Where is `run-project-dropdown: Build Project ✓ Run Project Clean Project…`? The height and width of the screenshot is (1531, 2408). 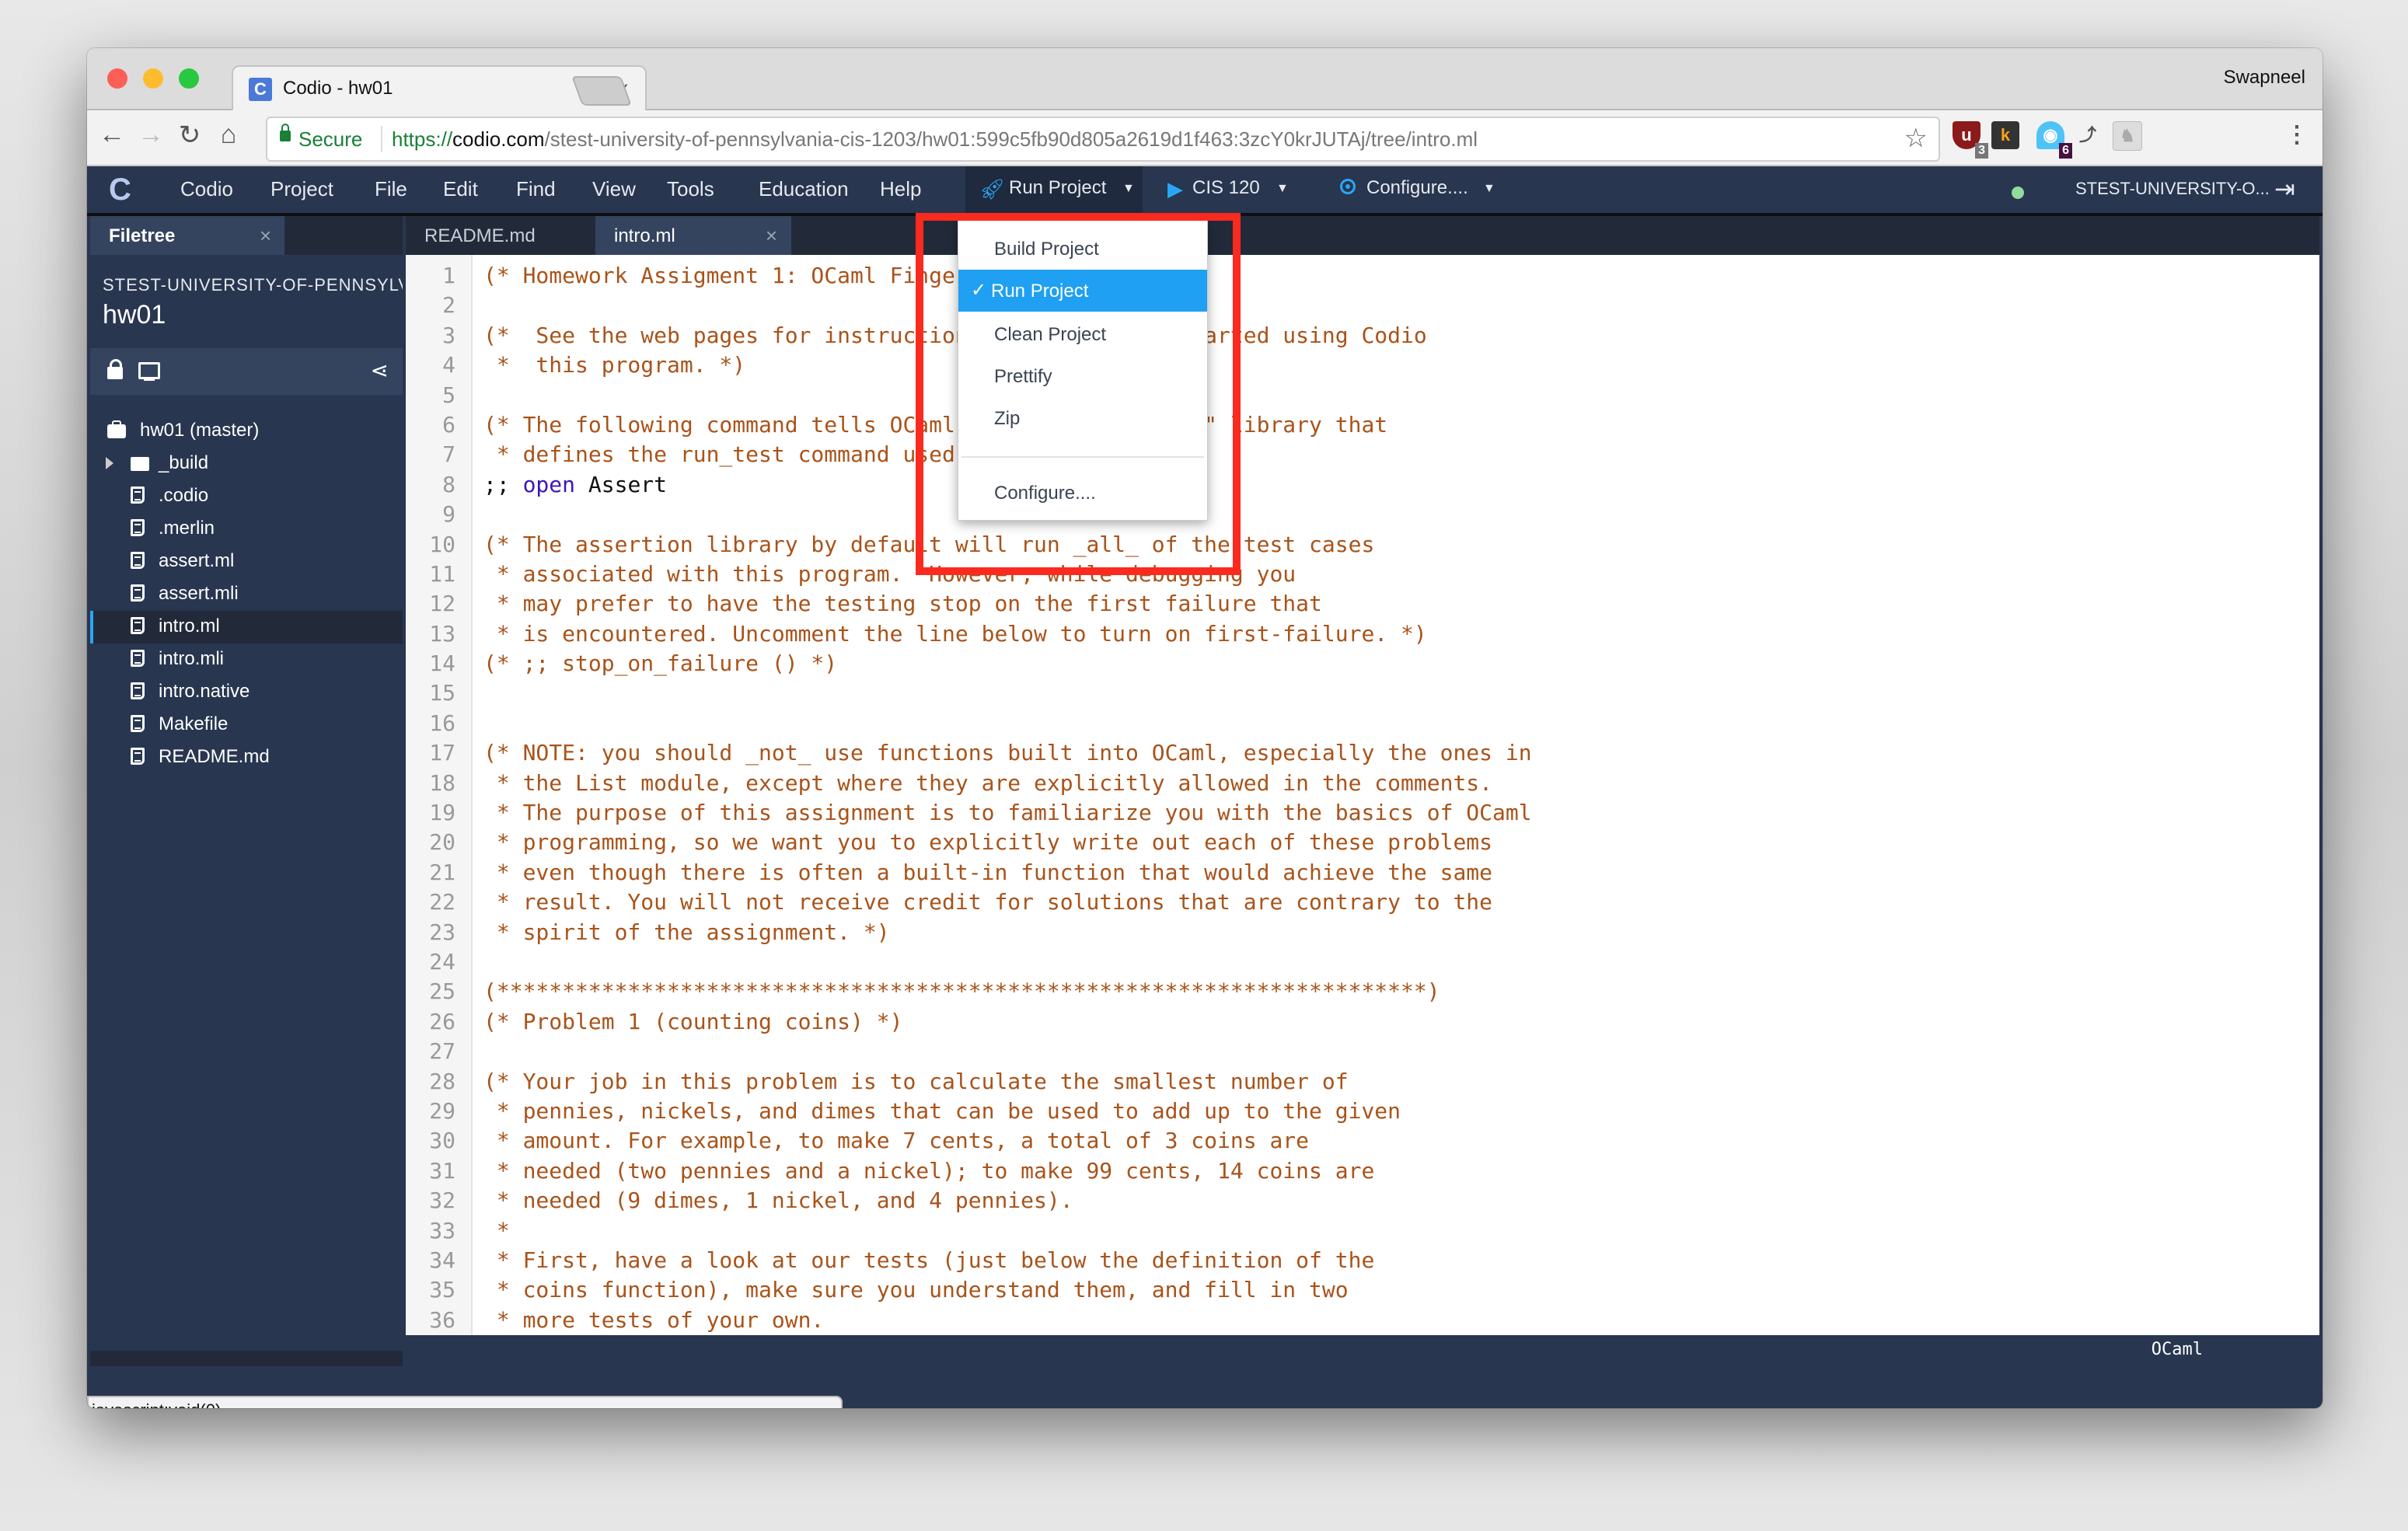 run-project-dropdown: Build Project ✓ Run Project Clean Project… is located at coordinates (1083, 370).